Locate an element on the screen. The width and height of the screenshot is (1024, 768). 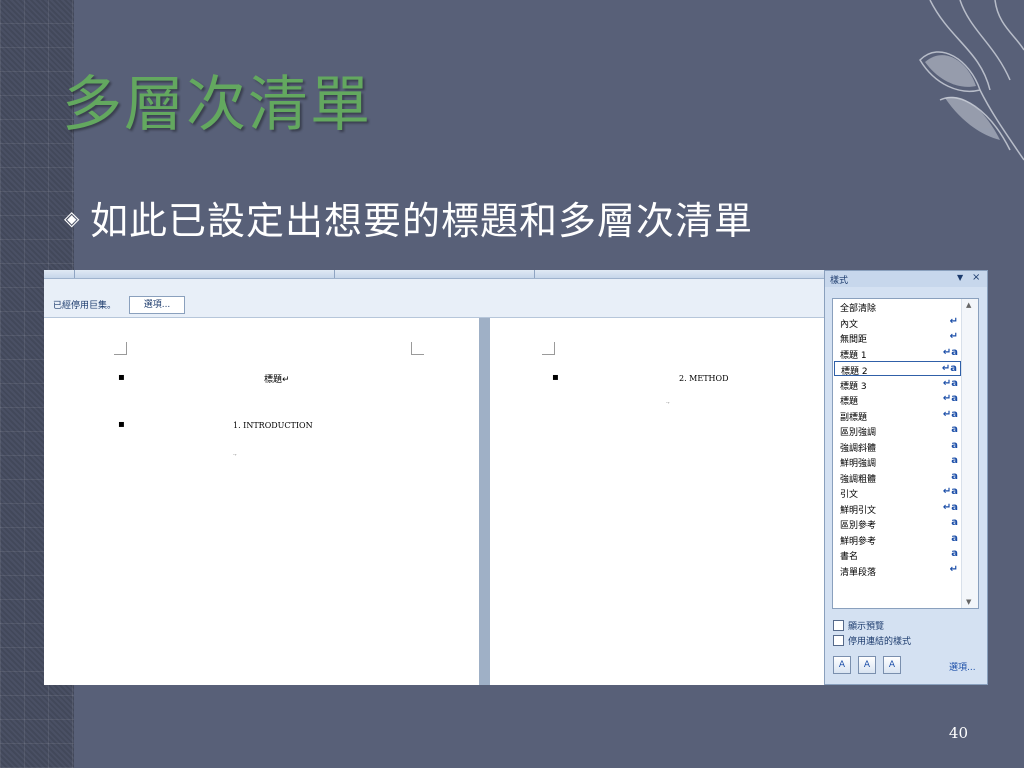
style-item: 標題 1 ↵a is located at coordinates (897, 353).